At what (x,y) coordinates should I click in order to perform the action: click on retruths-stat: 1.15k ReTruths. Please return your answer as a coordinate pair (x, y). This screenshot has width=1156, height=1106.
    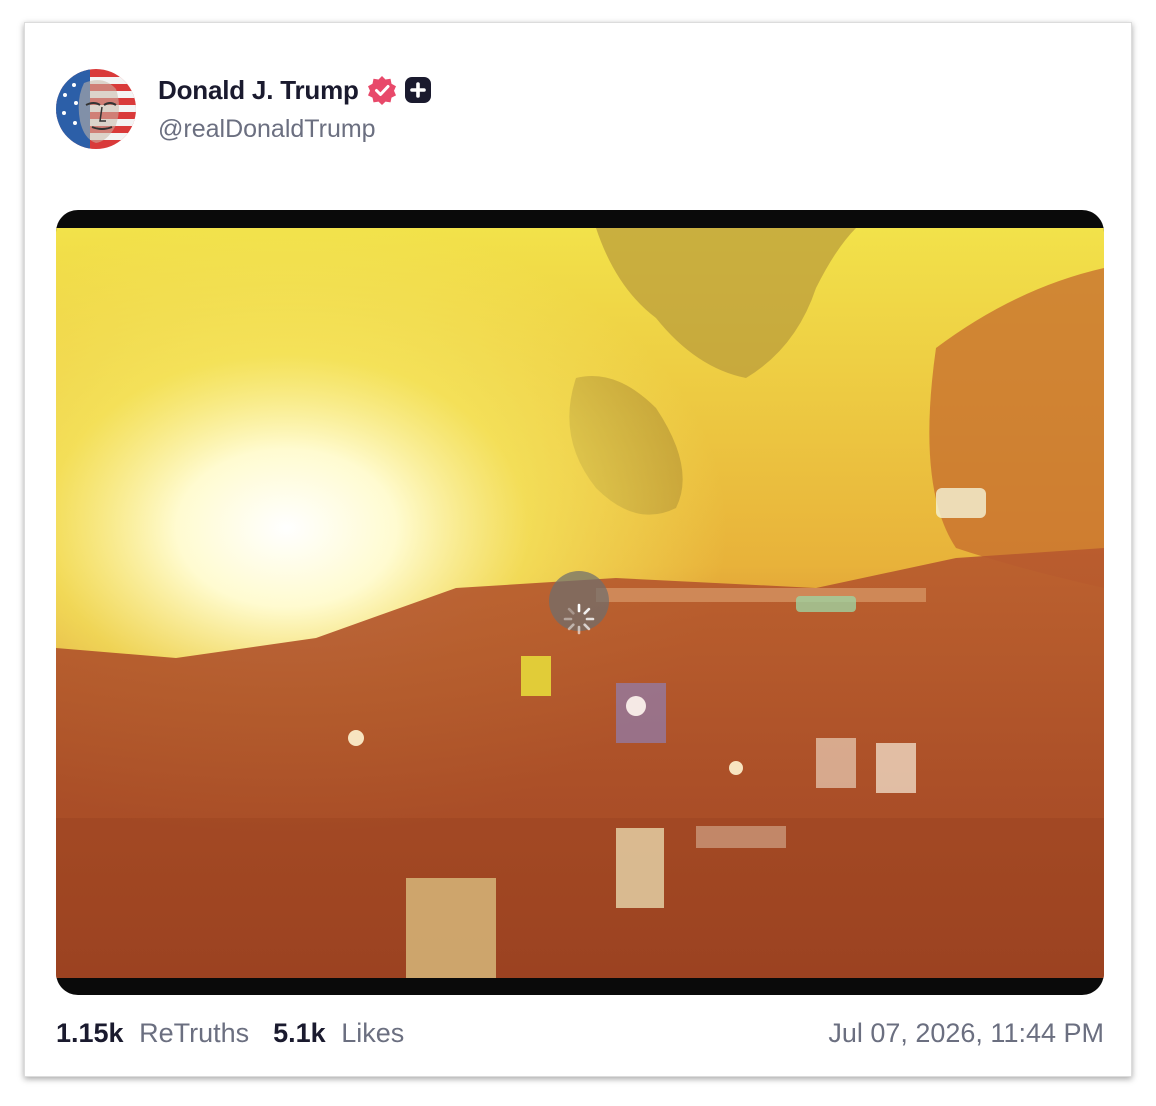
    Looking at the image, I should click on (152, 1033).